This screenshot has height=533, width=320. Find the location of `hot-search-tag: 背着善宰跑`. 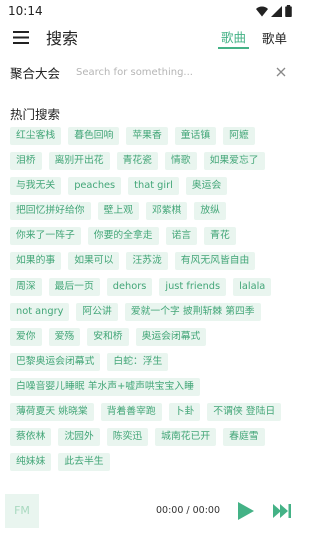

hot-search-tag: 背着善宰跑 is located at coordinates (131, 412).